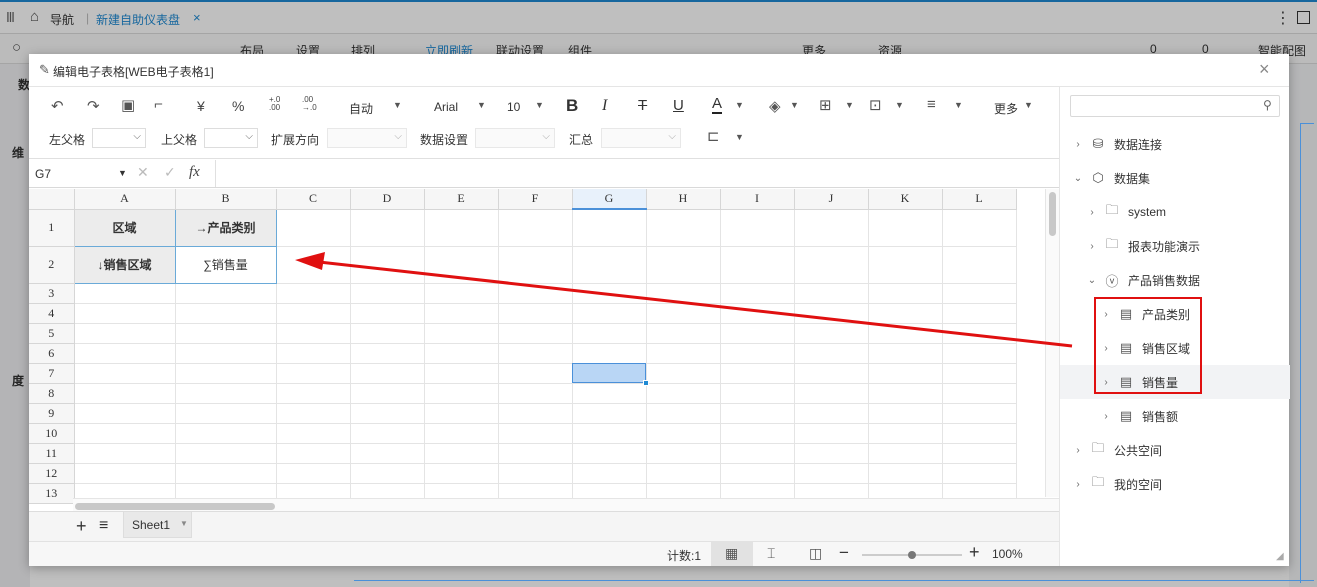  Describe the element at coordinates (1307, 353) in the screenshot. I see `component-frame` at that location.